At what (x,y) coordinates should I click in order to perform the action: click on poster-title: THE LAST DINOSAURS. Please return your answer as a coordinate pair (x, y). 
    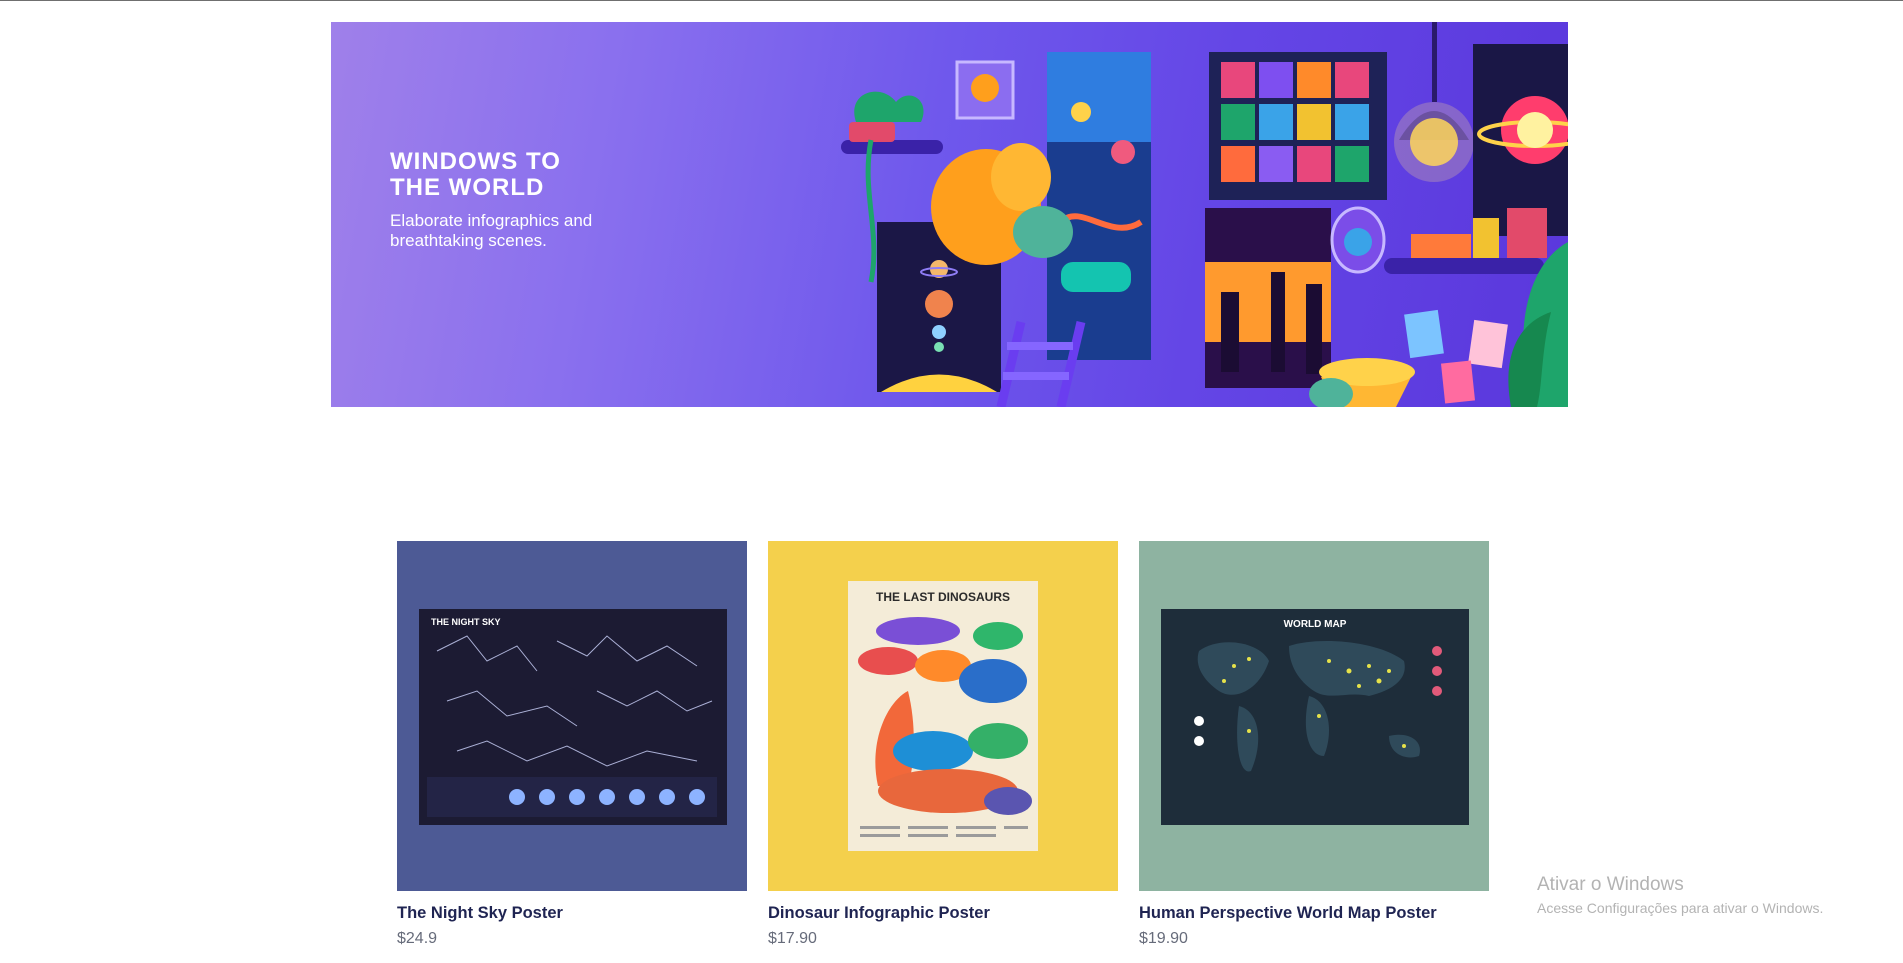
    Looking at the image, I should click on (943, 597).